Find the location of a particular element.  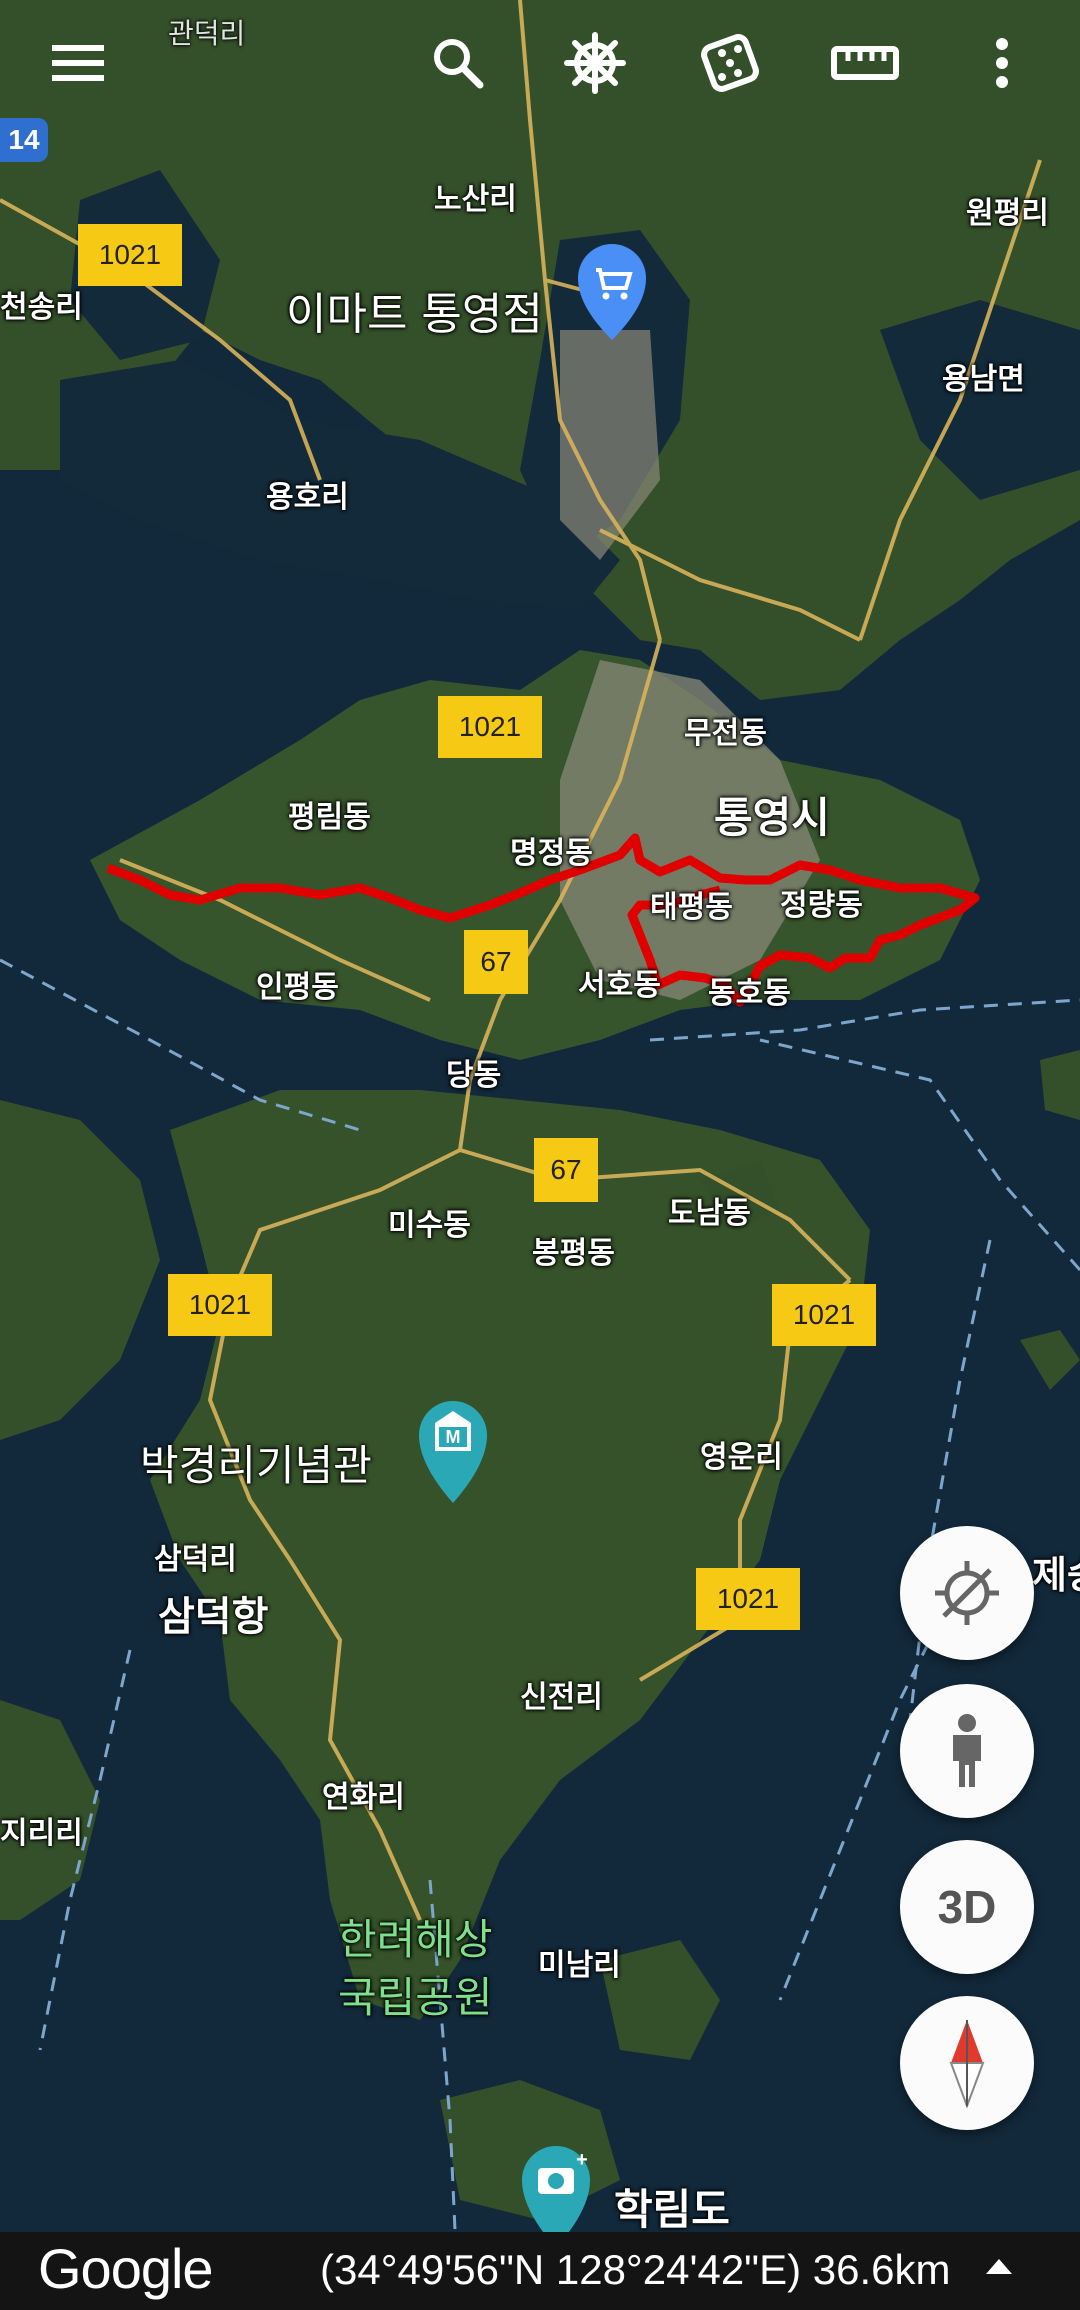

expand-status-button is located at coordinates (999, 2268).